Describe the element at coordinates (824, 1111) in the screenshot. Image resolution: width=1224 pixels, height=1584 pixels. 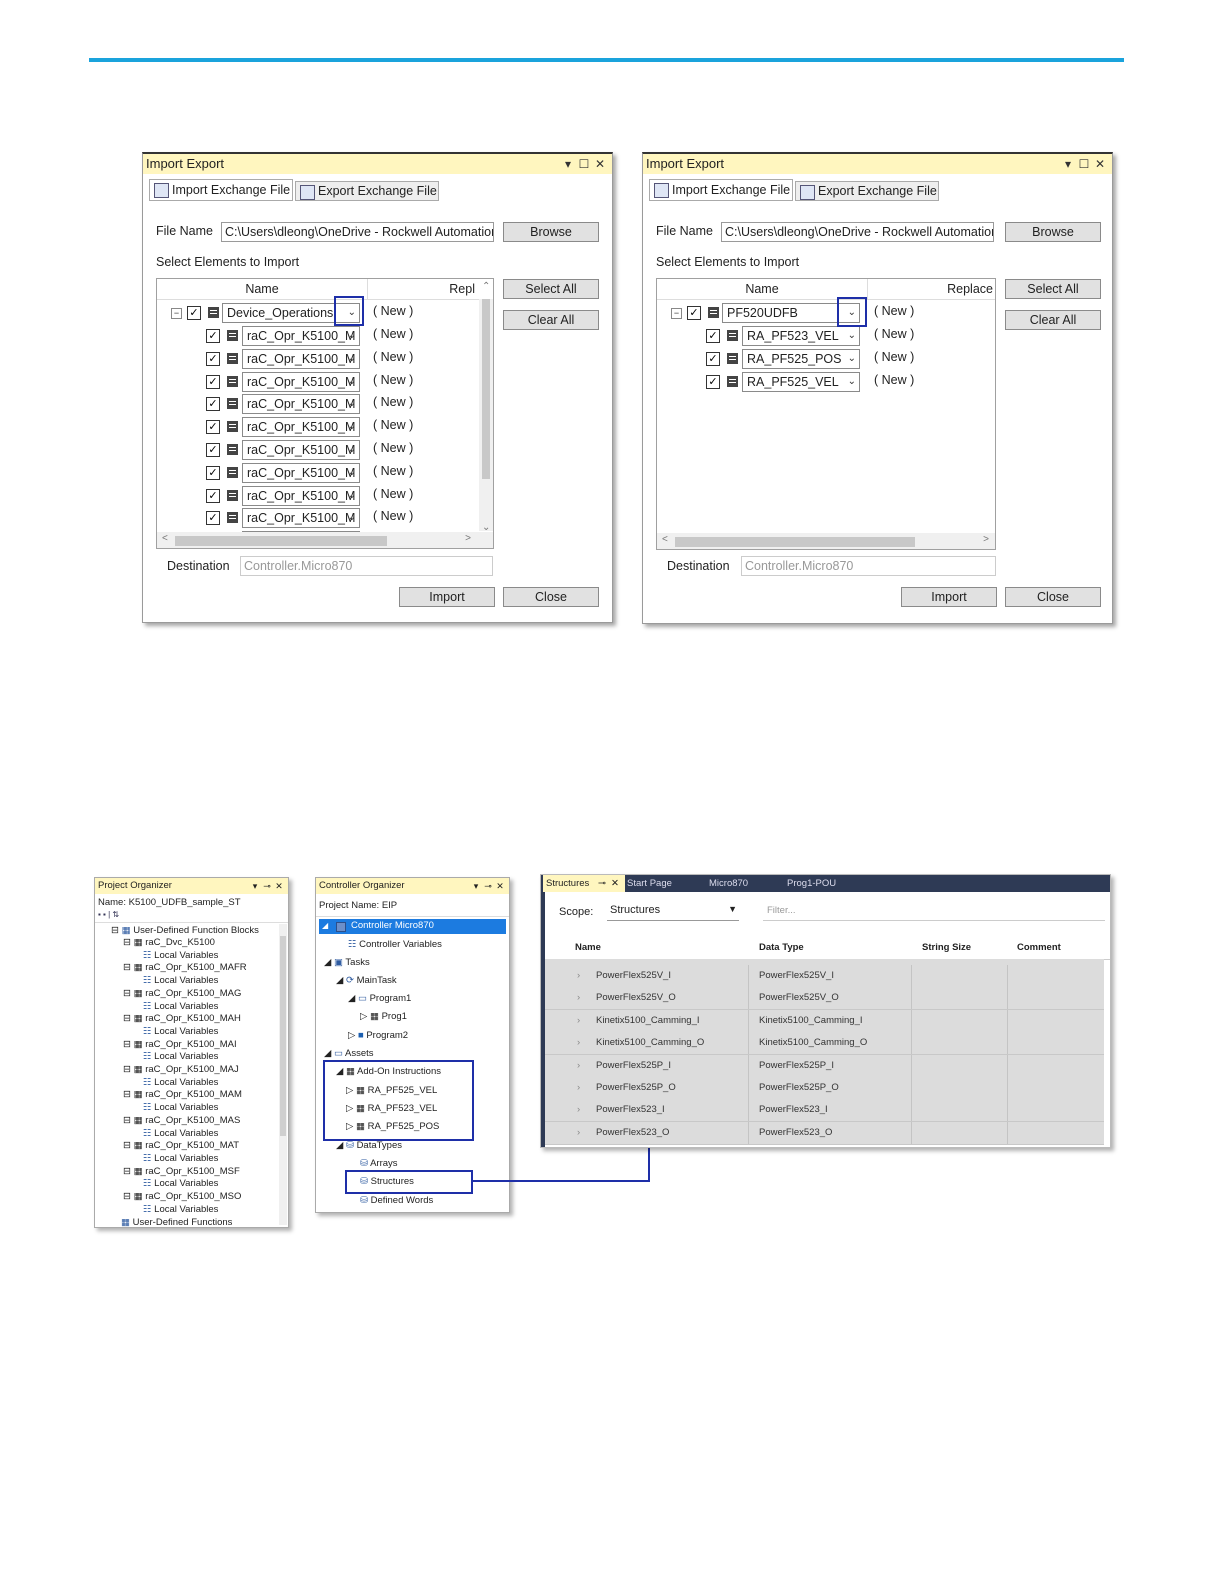
I see `table-row: › PowerFlex523_I PowerFlex523_I` at that location.